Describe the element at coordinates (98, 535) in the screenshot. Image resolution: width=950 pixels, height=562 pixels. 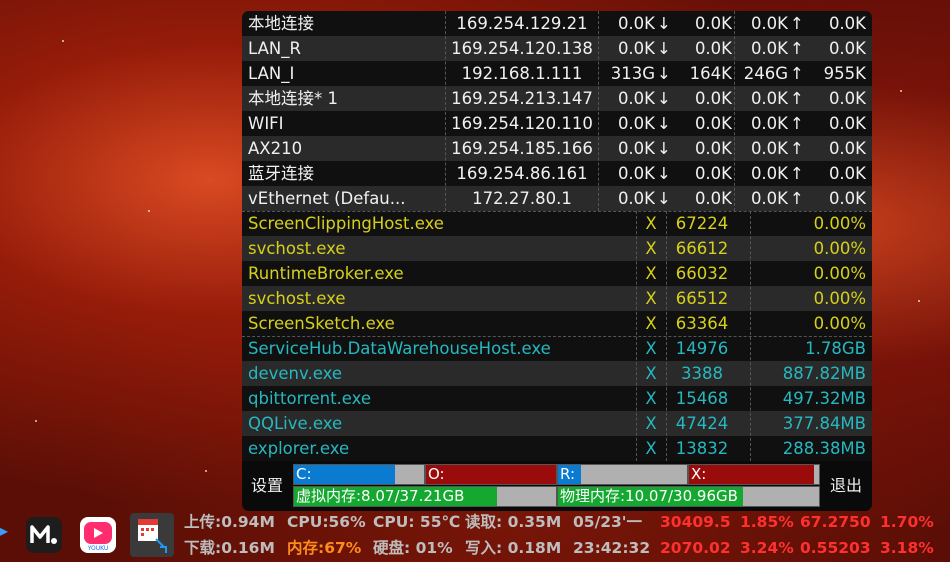
I see `youku-icon: YOUKU` at that location.